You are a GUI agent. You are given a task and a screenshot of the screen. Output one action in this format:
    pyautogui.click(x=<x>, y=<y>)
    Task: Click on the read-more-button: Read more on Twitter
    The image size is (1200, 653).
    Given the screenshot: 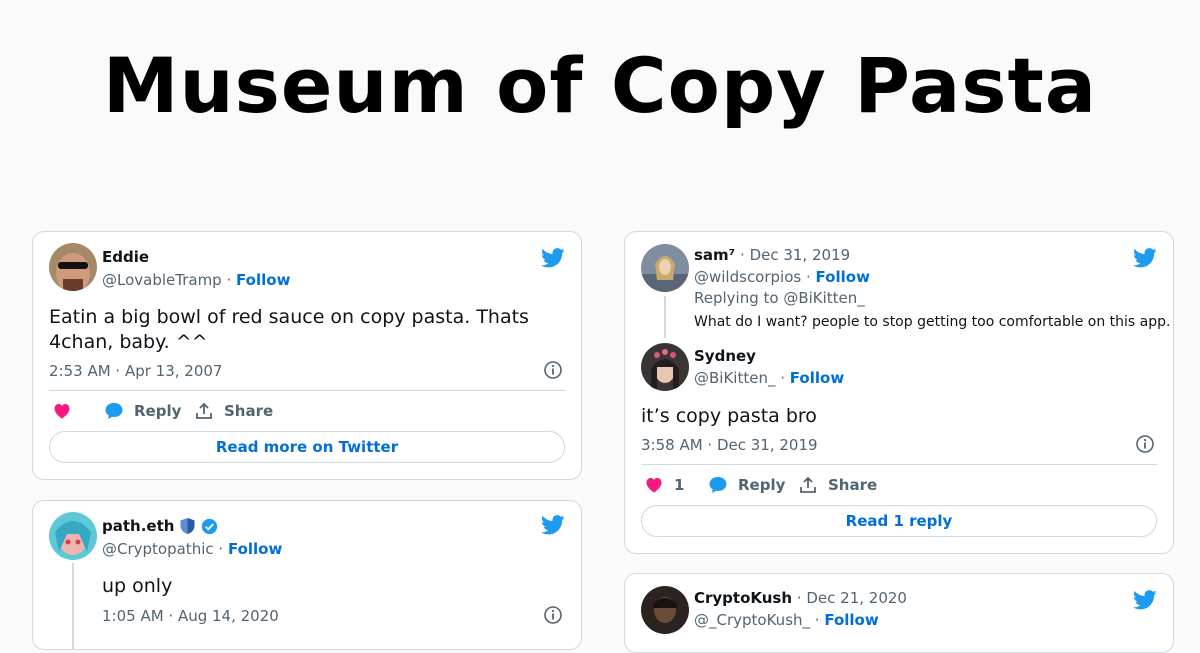 What is the action you would take?
    pyautogui.click(x=307, y=447)
    